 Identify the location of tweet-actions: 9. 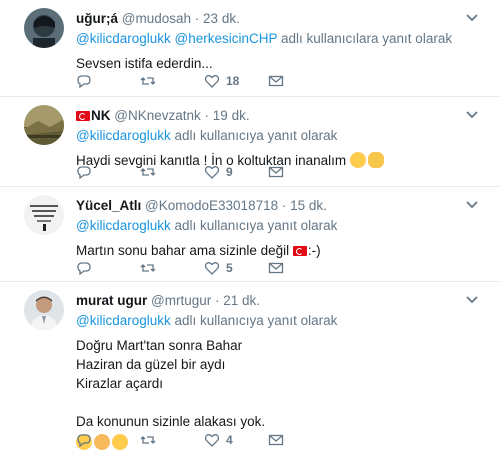
(204, 172).